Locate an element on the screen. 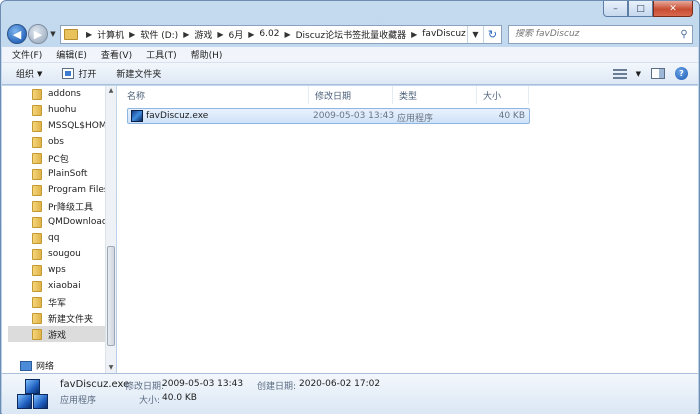 This screenshot has height=414, width=700. file-name: favDiscuz.exe is located at coordinates (177, 116).